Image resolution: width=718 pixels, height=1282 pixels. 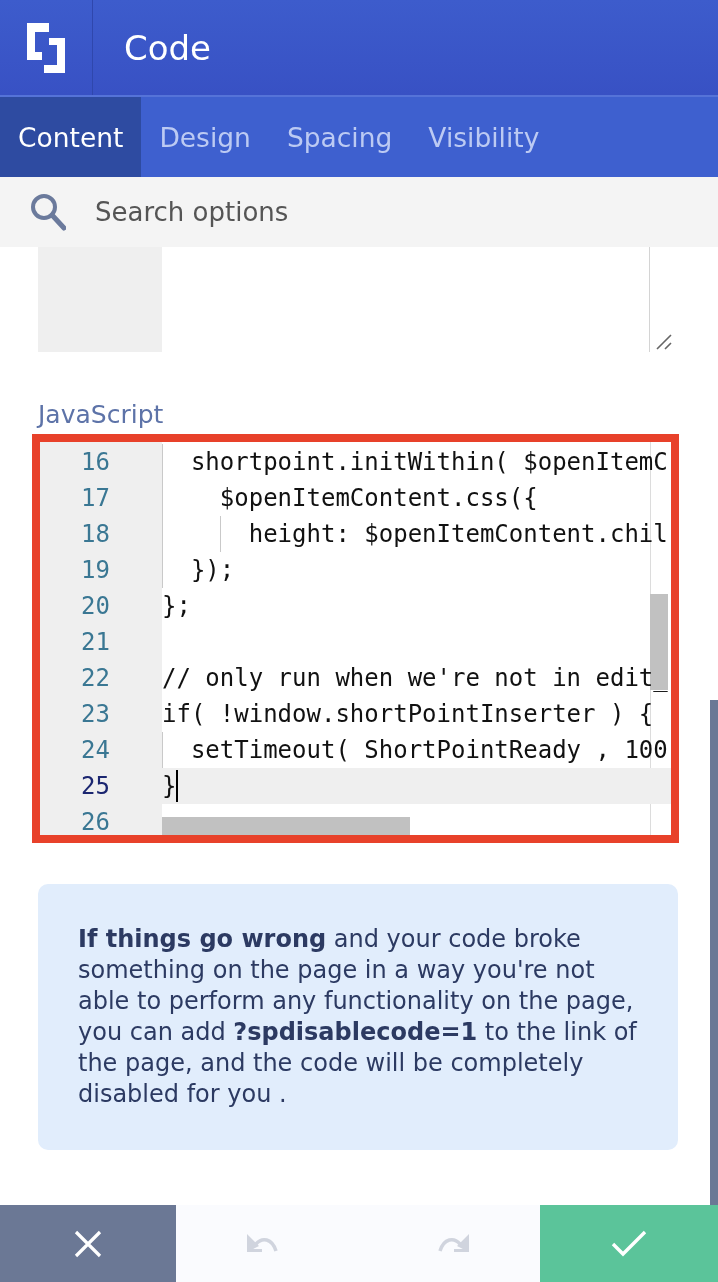 I want to click on code-line: if( !window.shortPointInserter ) {, so click(x=408, y=714).